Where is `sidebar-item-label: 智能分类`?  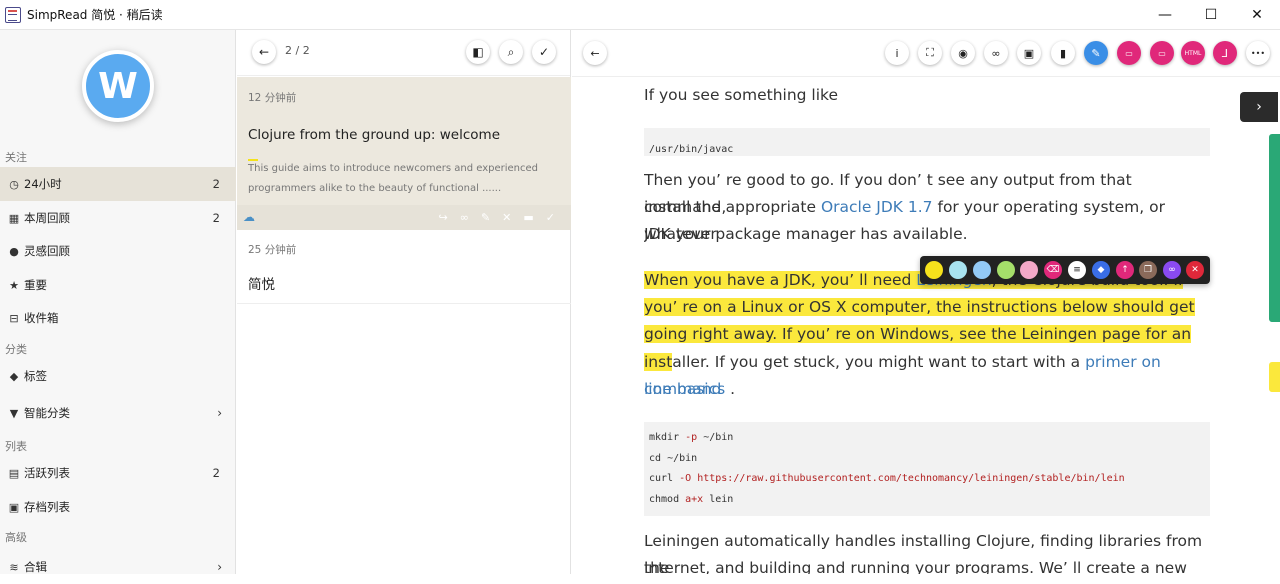
sidebar-item-label: 智能分类 is located at coordinates (47, 413).